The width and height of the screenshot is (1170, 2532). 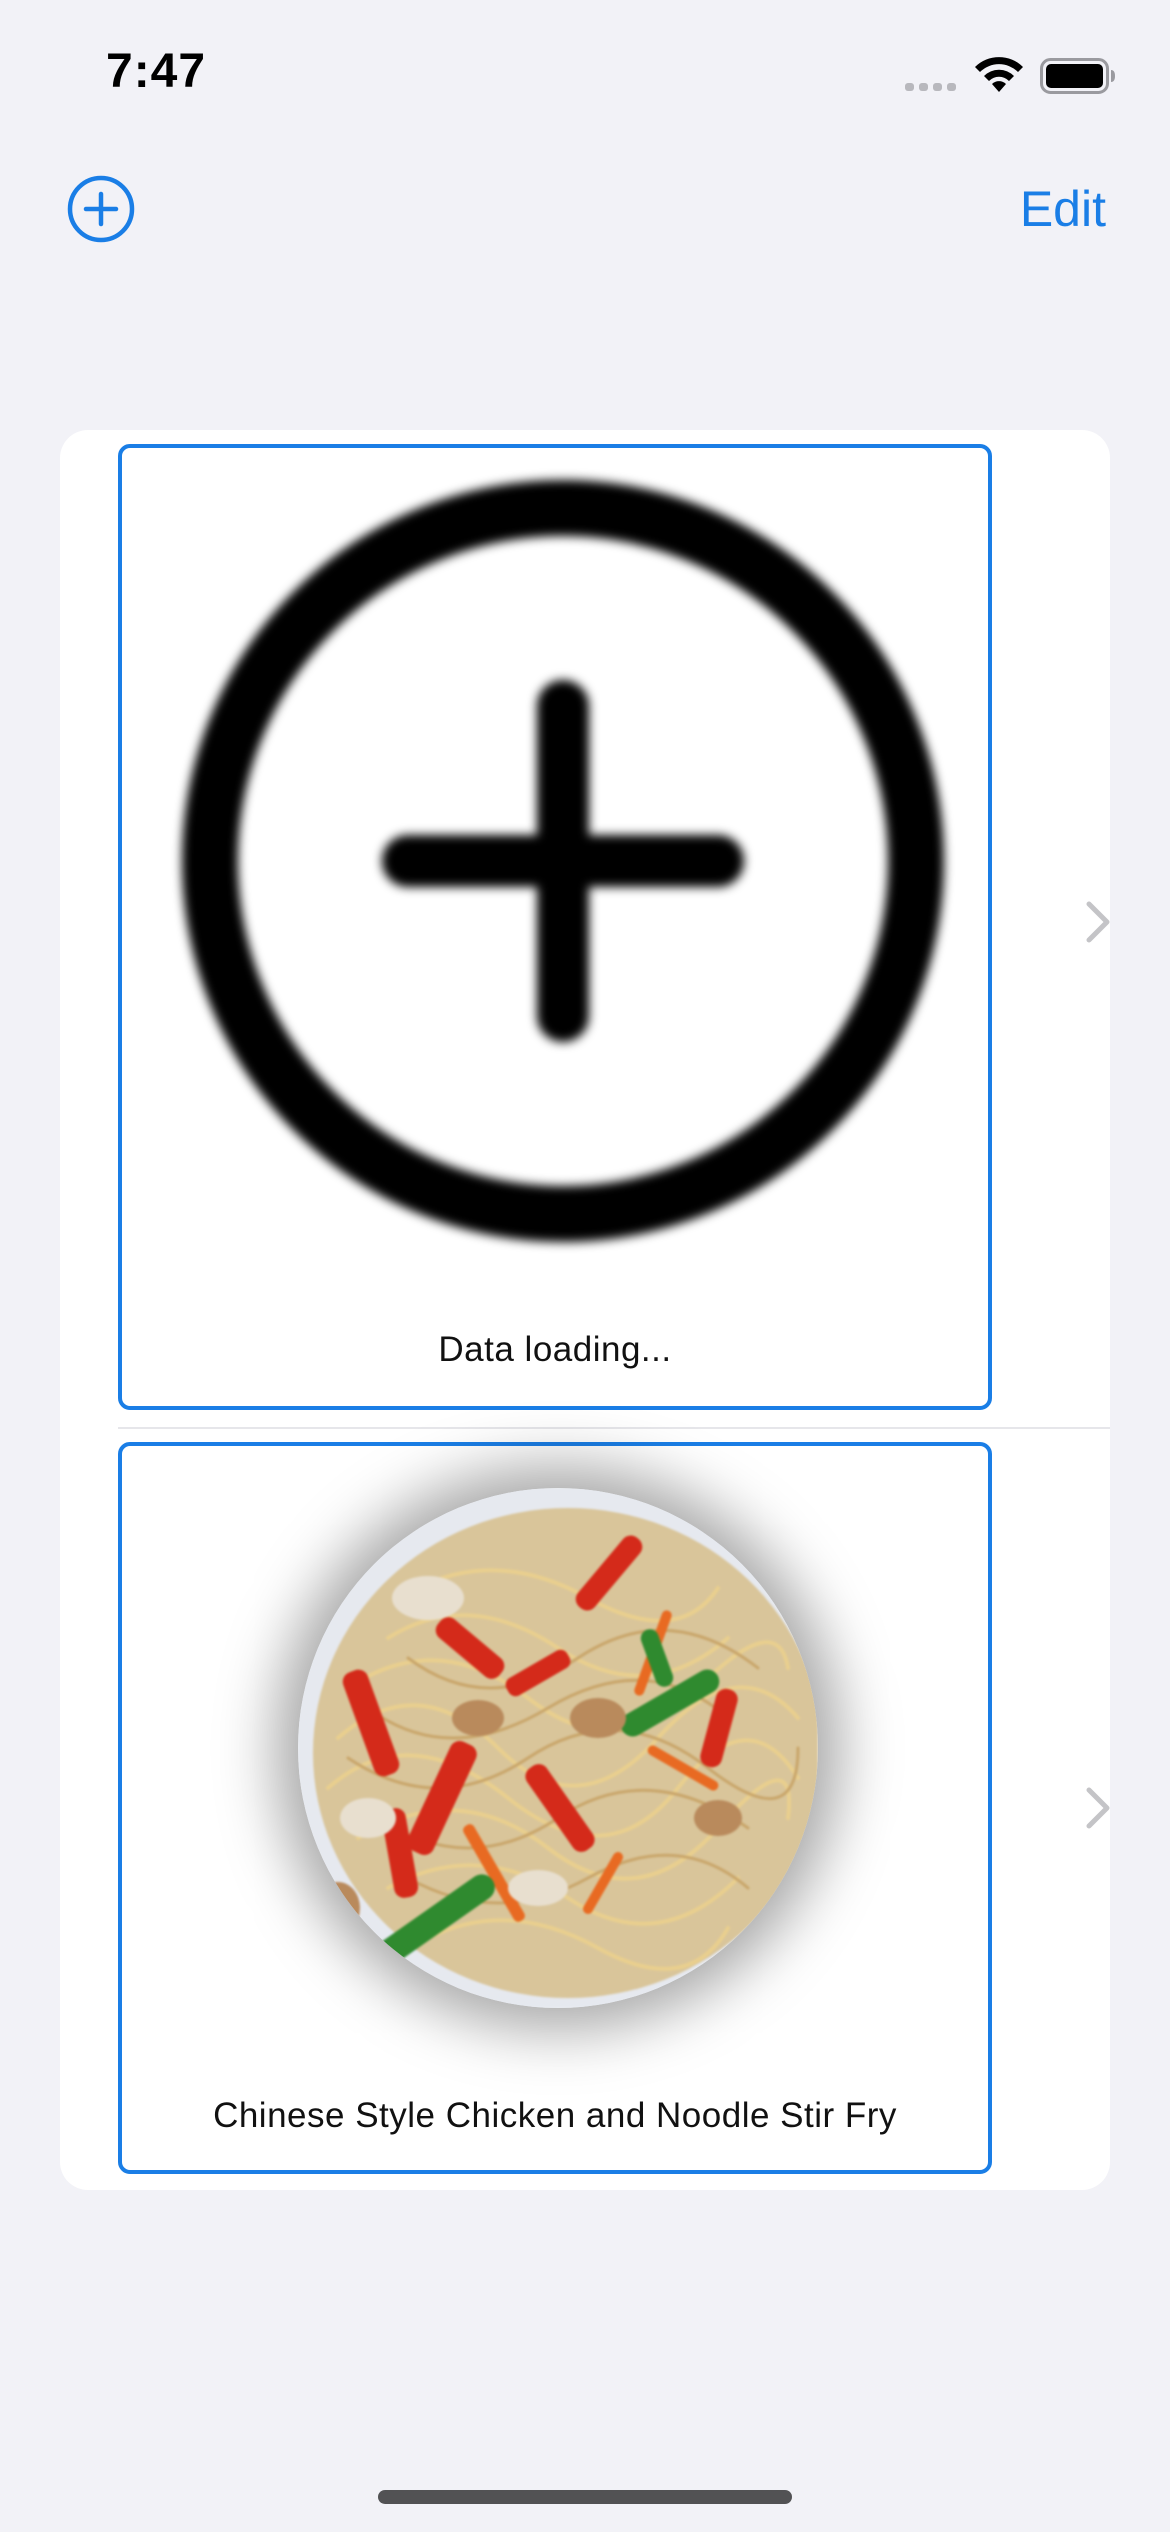 What do you see at coordinates (1078, 78) in the screenshot?
I see `battery-icon` at bounding box center [1078, 78].